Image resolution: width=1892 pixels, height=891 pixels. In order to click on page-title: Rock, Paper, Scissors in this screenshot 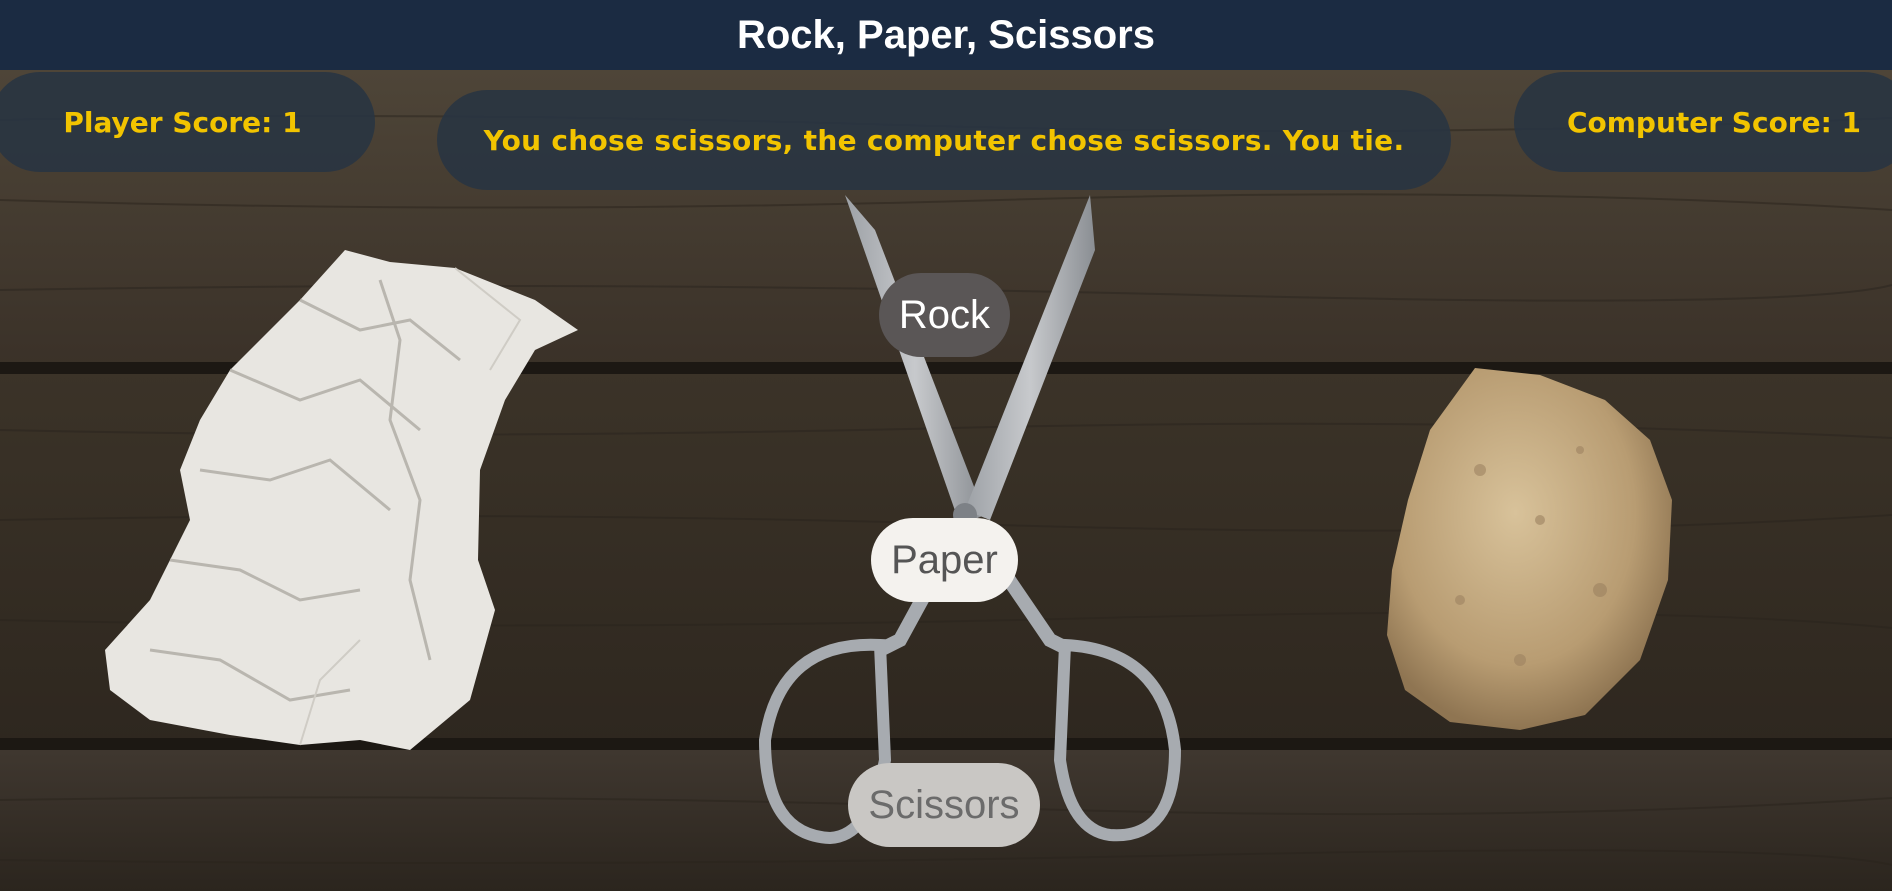, I will do `click(946, 35)`.